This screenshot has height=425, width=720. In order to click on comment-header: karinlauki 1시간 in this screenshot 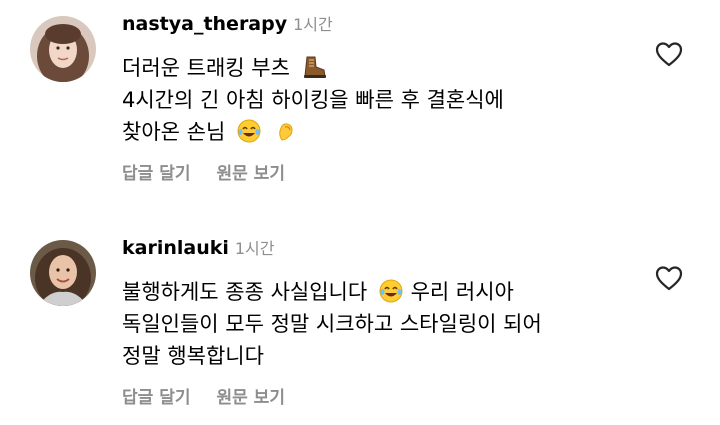, I will do `click(198, 248)`.